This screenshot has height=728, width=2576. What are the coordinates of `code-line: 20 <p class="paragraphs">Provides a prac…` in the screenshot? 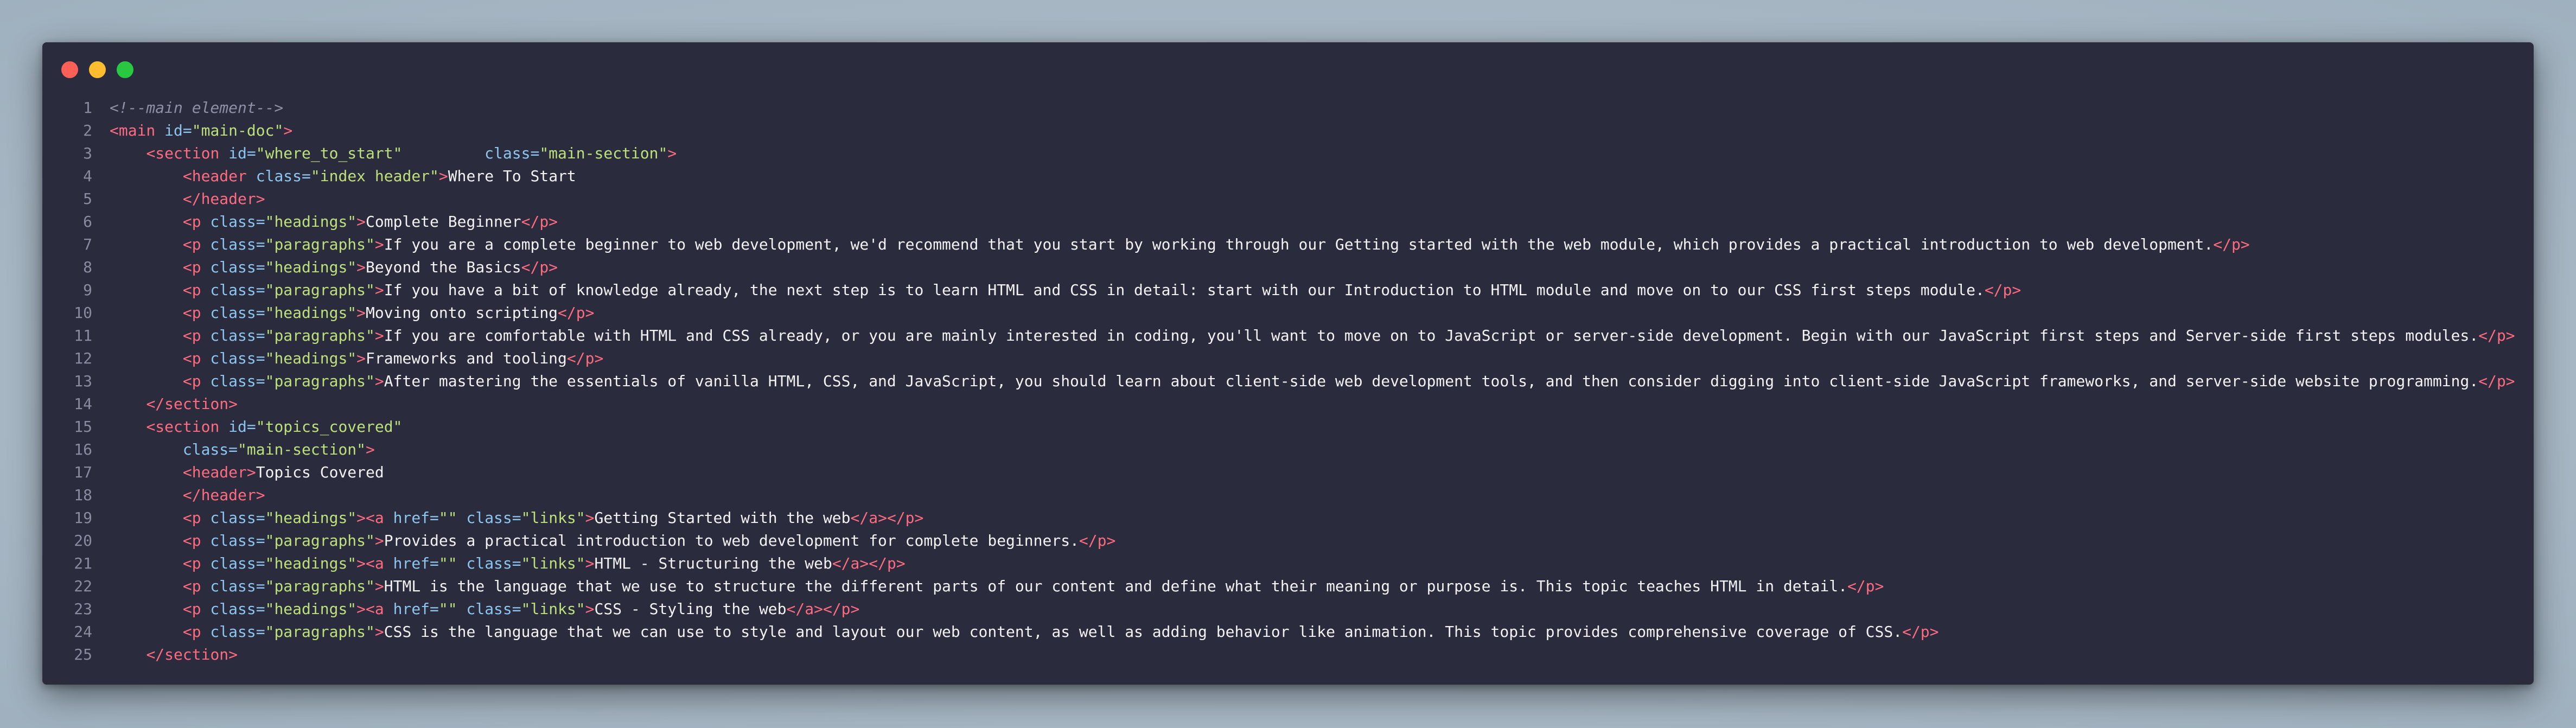 It's located at (1291, 540).